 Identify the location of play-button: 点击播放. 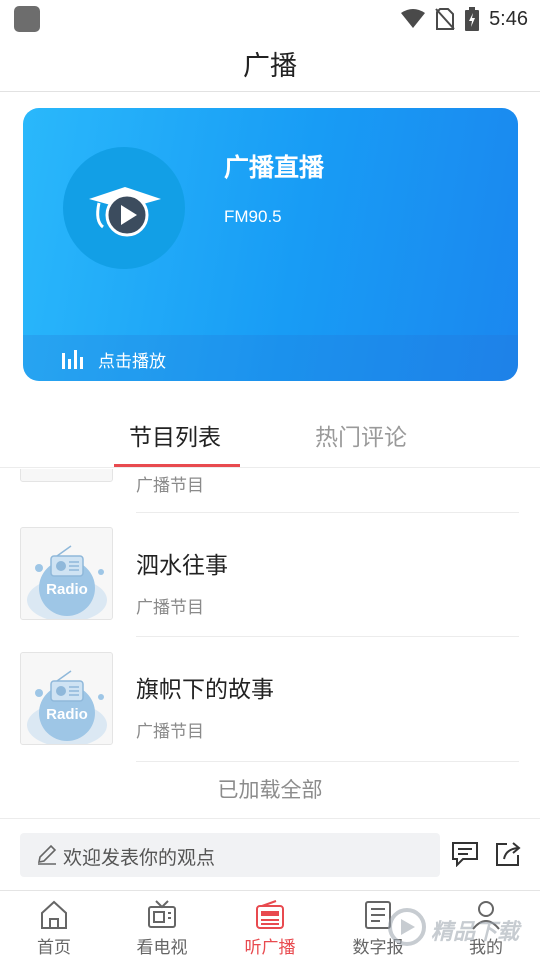
(132, 359).